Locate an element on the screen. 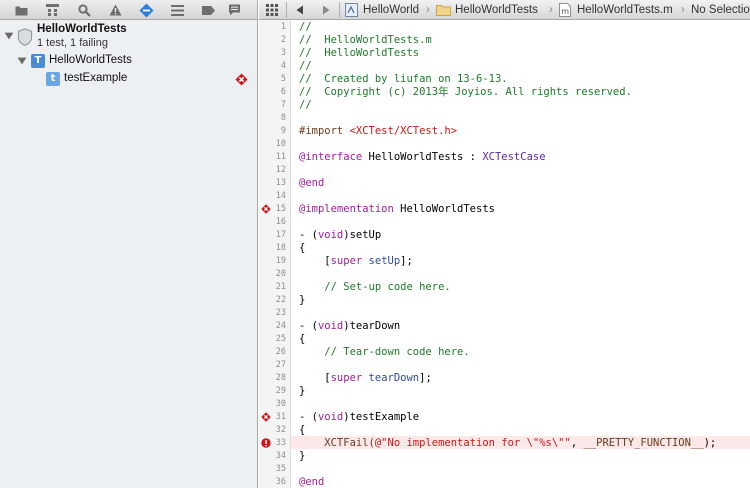  warning-icon is located at coordinates (115, 10).